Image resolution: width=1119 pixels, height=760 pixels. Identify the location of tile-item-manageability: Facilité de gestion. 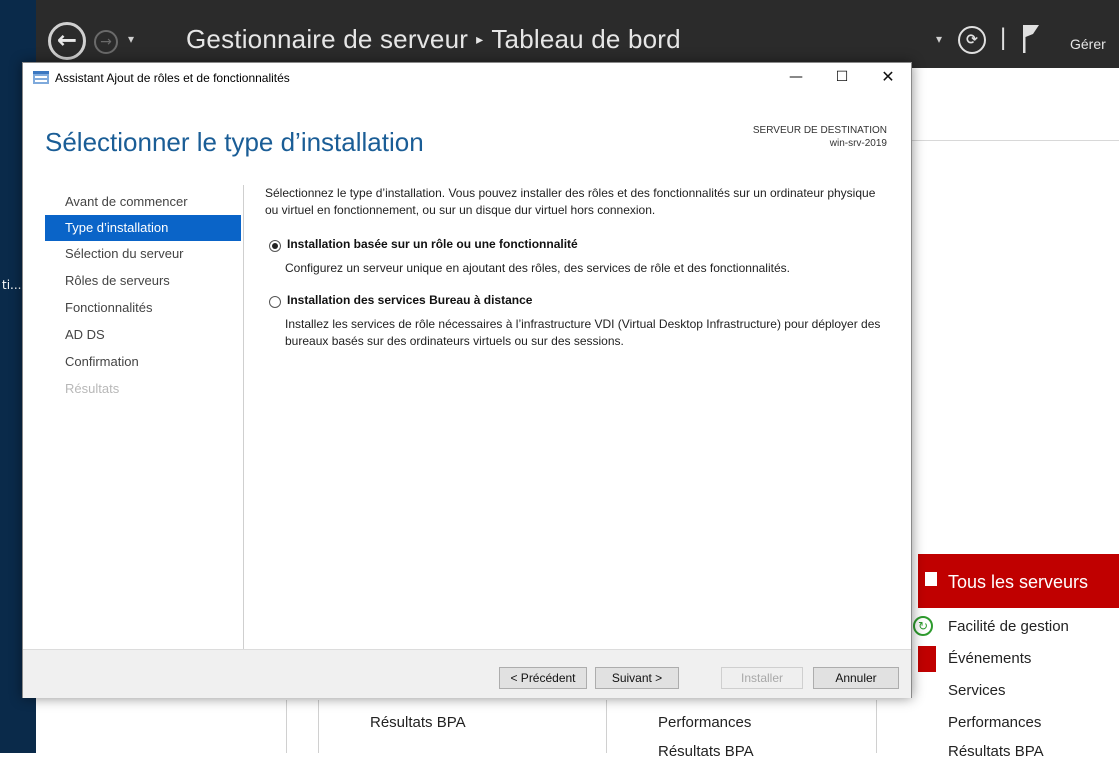
(1008, 626).